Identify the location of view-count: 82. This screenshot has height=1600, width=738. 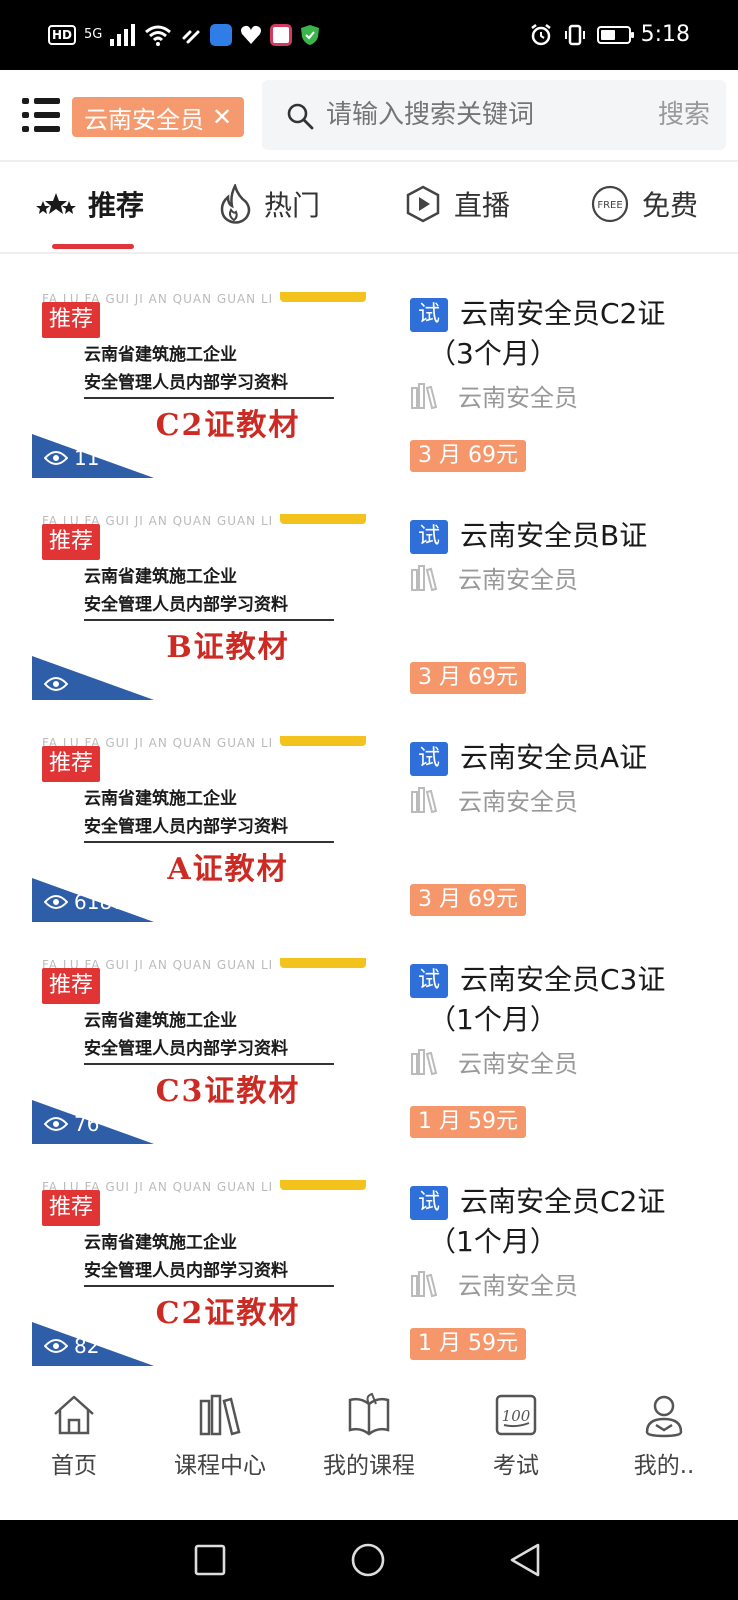
(71, 1346).